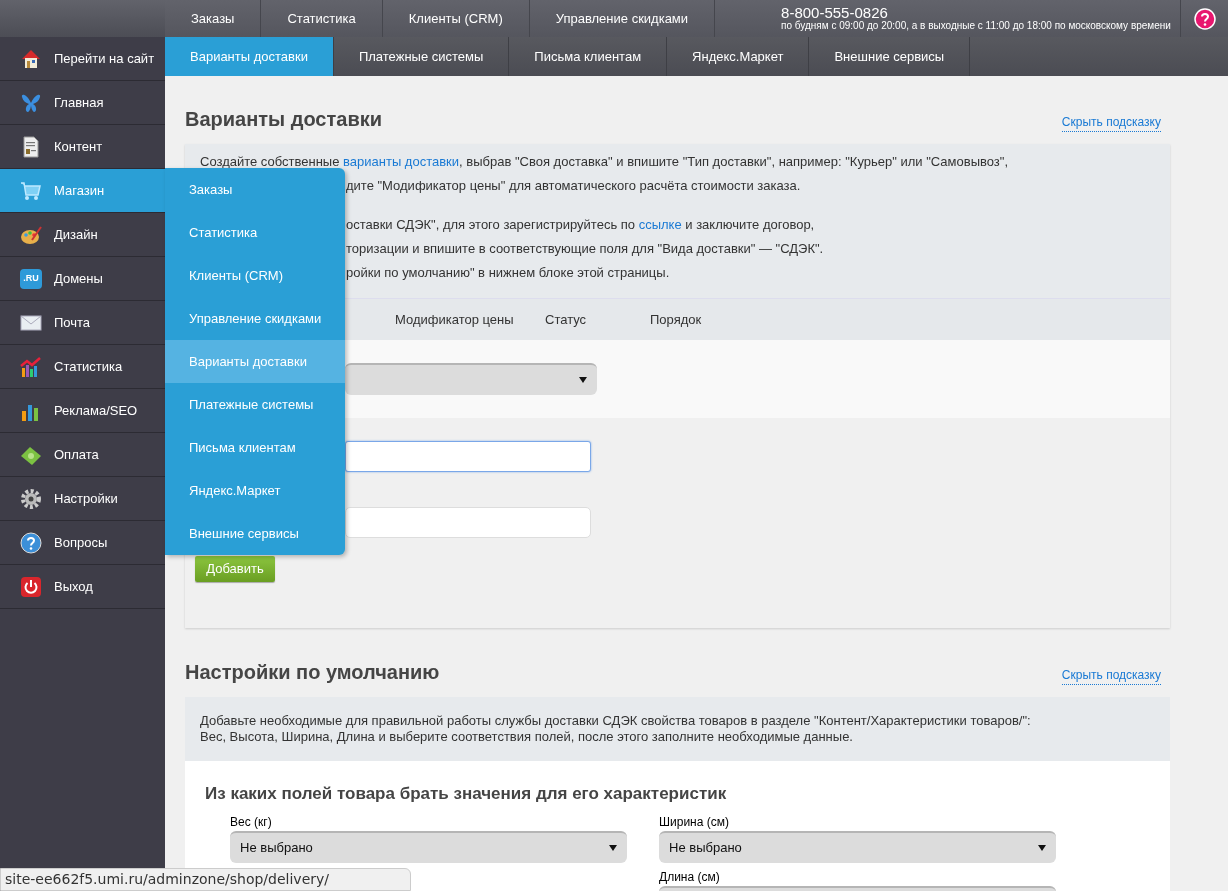 The image size is (1228, 891). Describe the element at coordinates (676, 319) in the screenshot. I see `column-header: Порядок` at that location.